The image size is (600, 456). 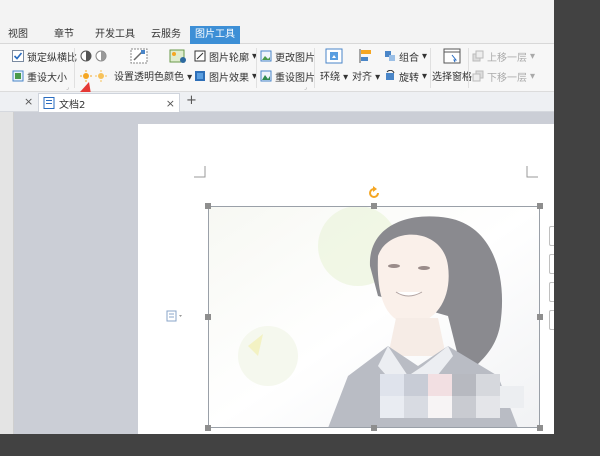 What do you see at coordinates (507, 58) in the screenshot?
I see `bring-forward-label: 上移一层` at bounding box center [507, 58].